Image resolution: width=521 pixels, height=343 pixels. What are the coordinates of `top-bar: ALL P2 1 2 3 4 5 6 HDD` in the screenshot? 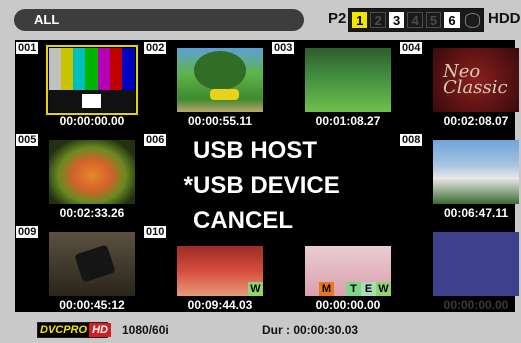 It's located at (260, 19).